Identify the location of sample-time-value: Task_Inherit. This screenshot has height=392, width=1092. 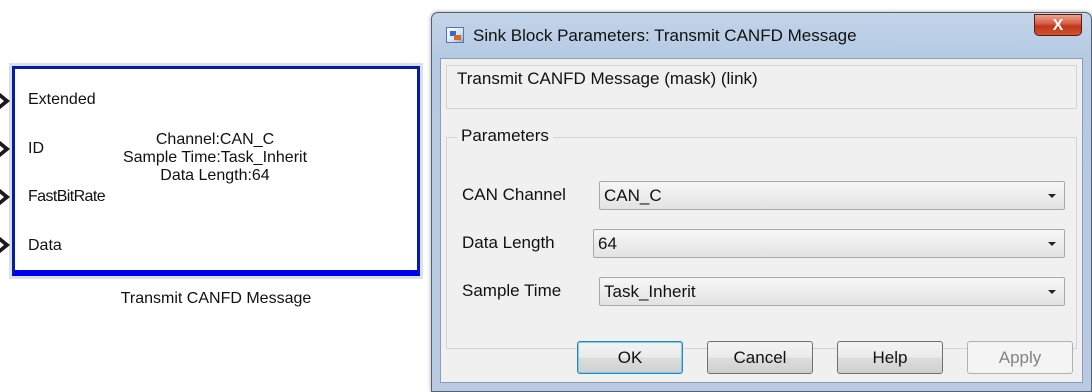
(650, 291).